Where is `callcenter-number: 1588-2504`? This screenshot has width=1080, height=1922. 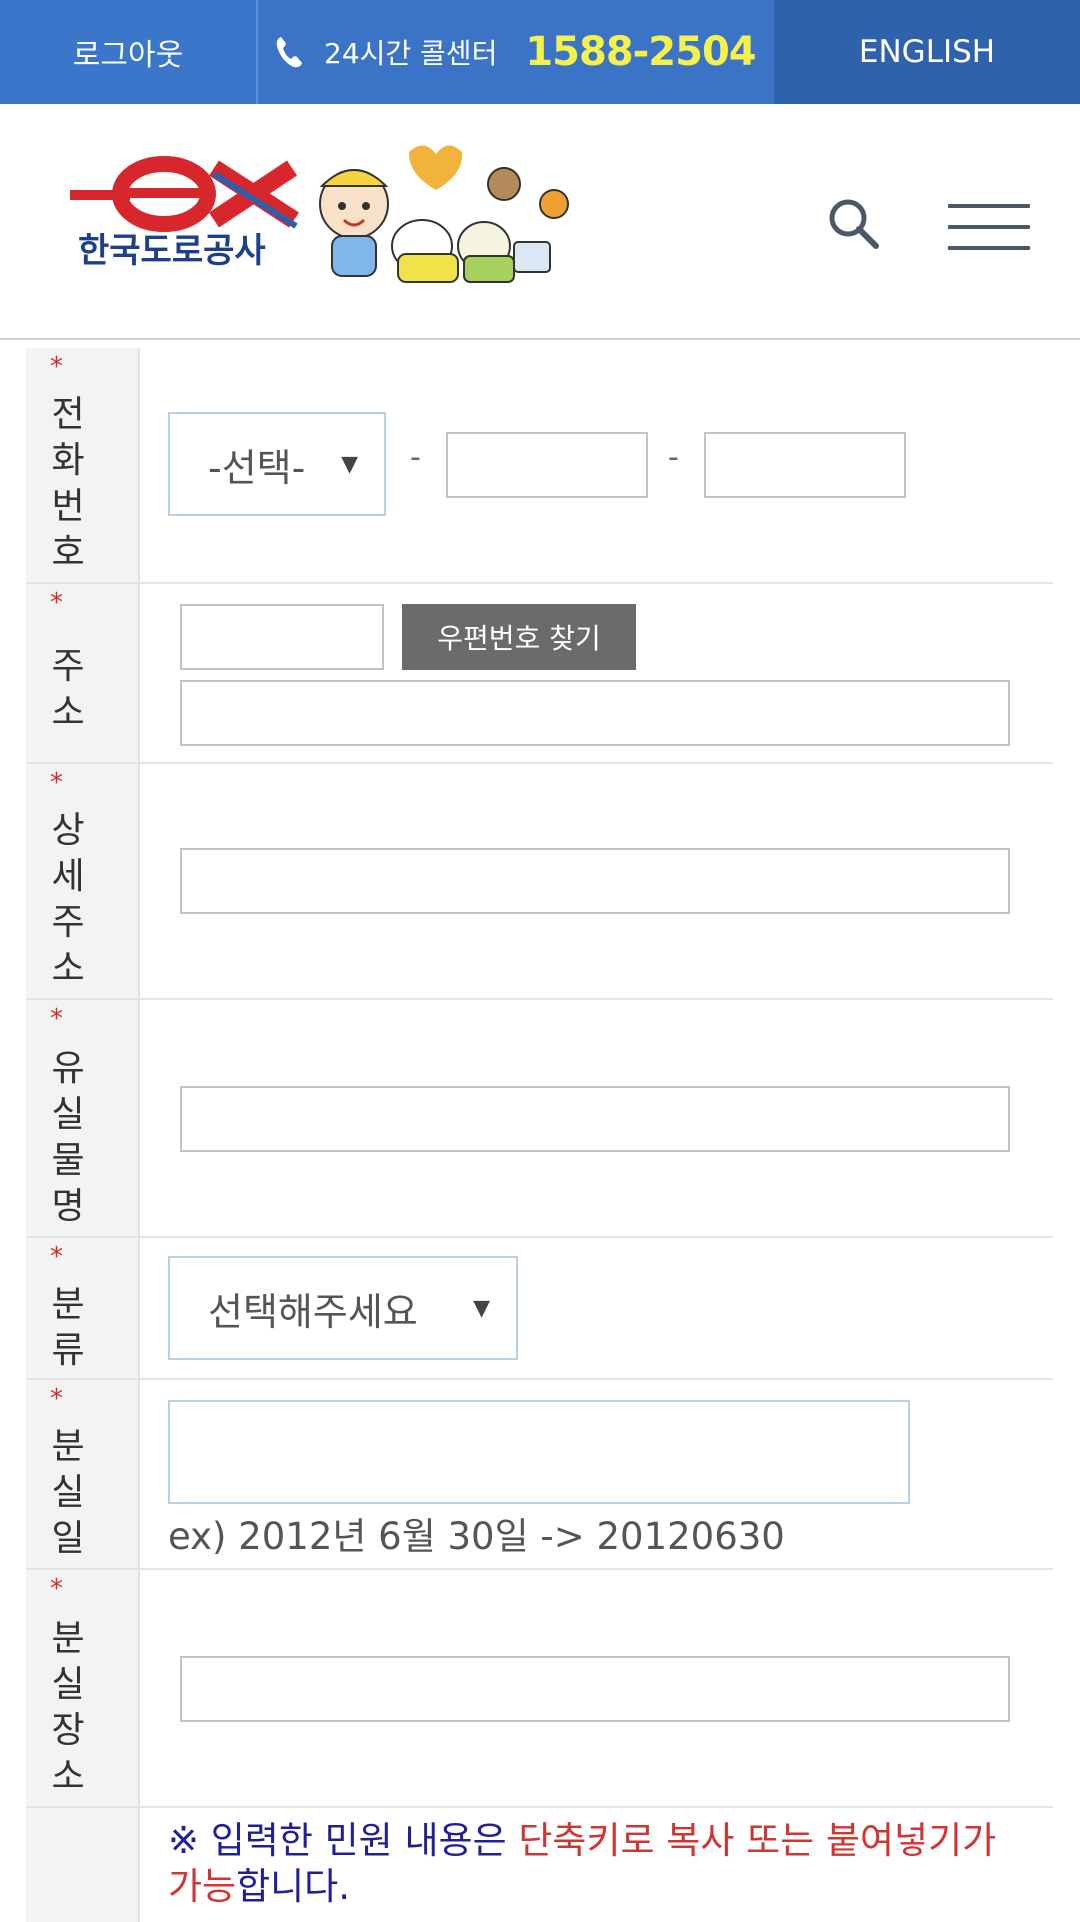
callcenter-number: 1588-2504 is located at coordinates (640, 52).